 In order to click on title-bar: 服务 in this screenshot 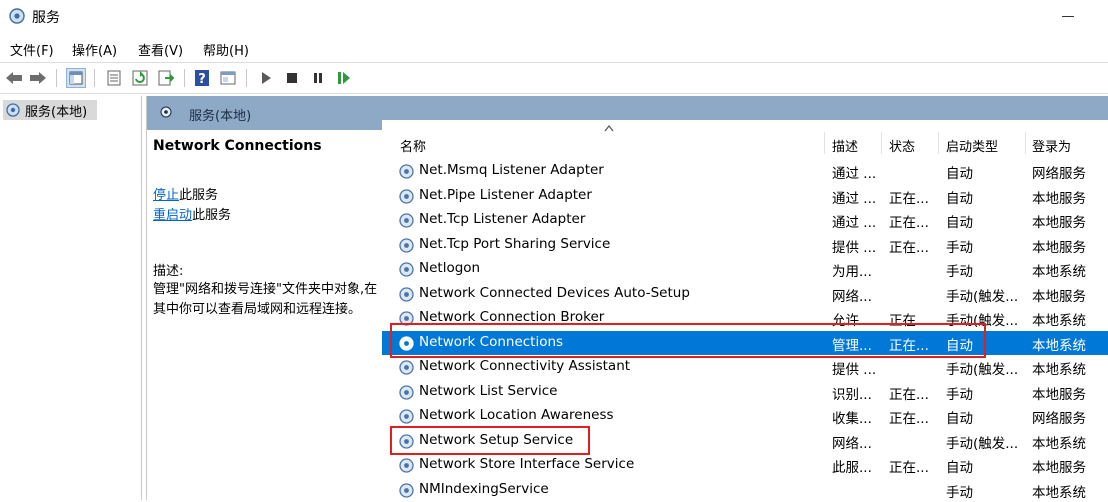, I will do `click(554, 17)`.